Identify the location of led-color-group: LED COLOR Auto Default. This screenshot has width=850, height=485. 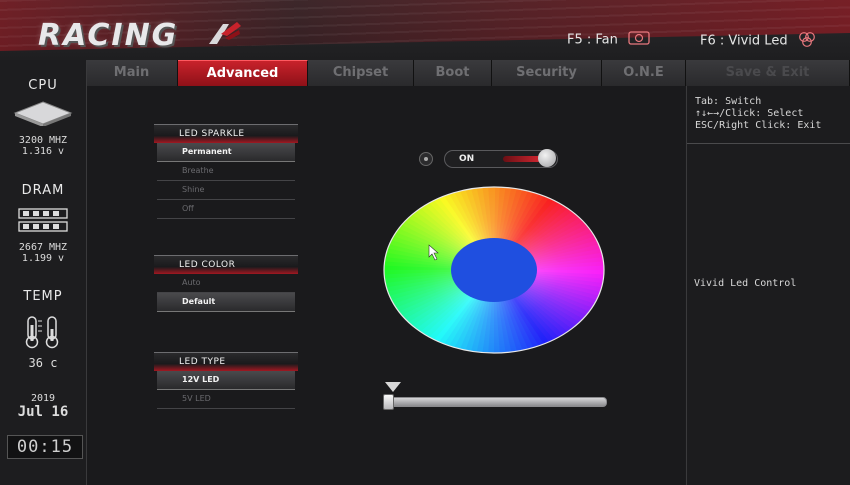
(226, 283).